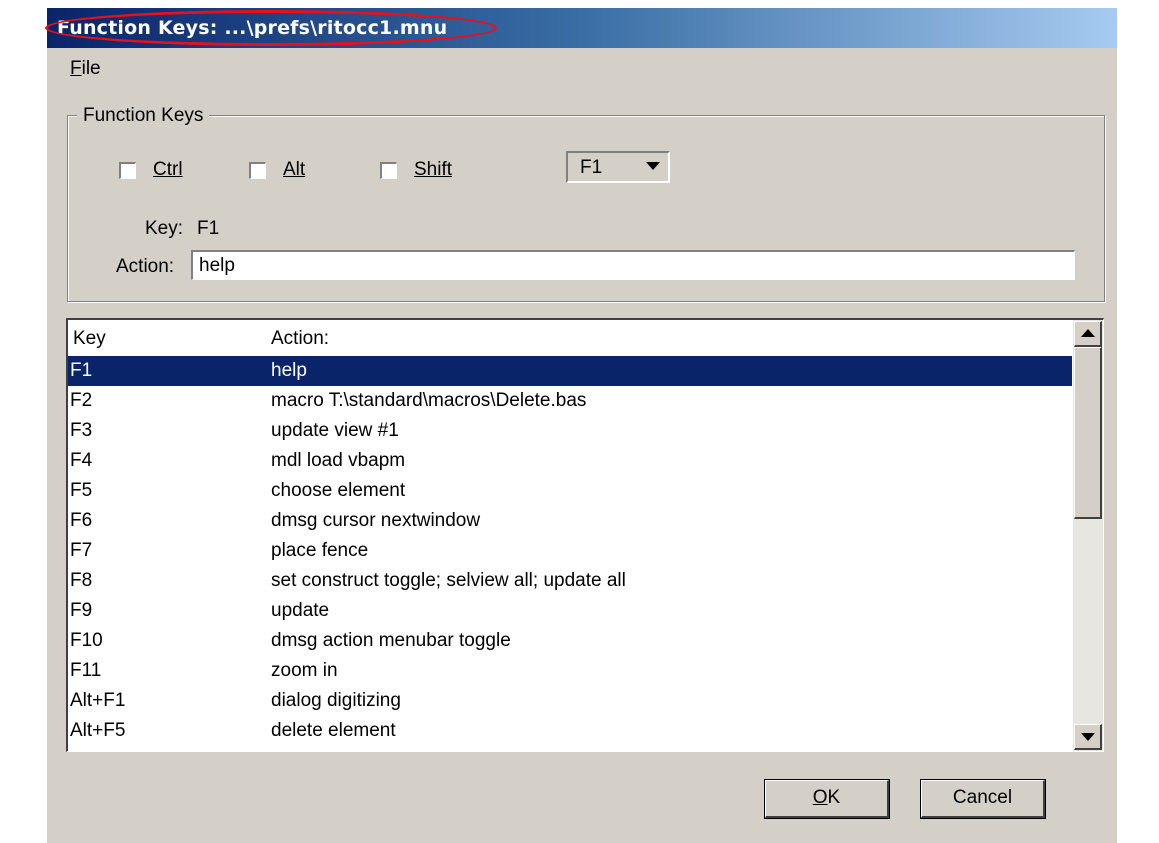  Describe the element at coordinates (570, 701) in the screenshot. I see `list-item: Alt+F1 dialog digitizing` at that location.